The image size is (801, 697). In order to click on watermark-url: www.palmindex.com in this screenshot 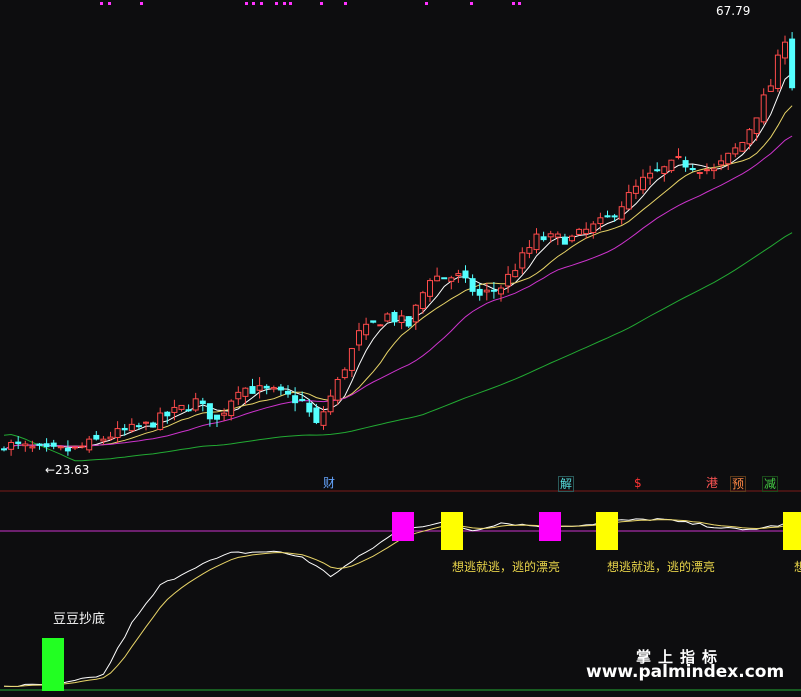, I will do `click(685, 672)`.